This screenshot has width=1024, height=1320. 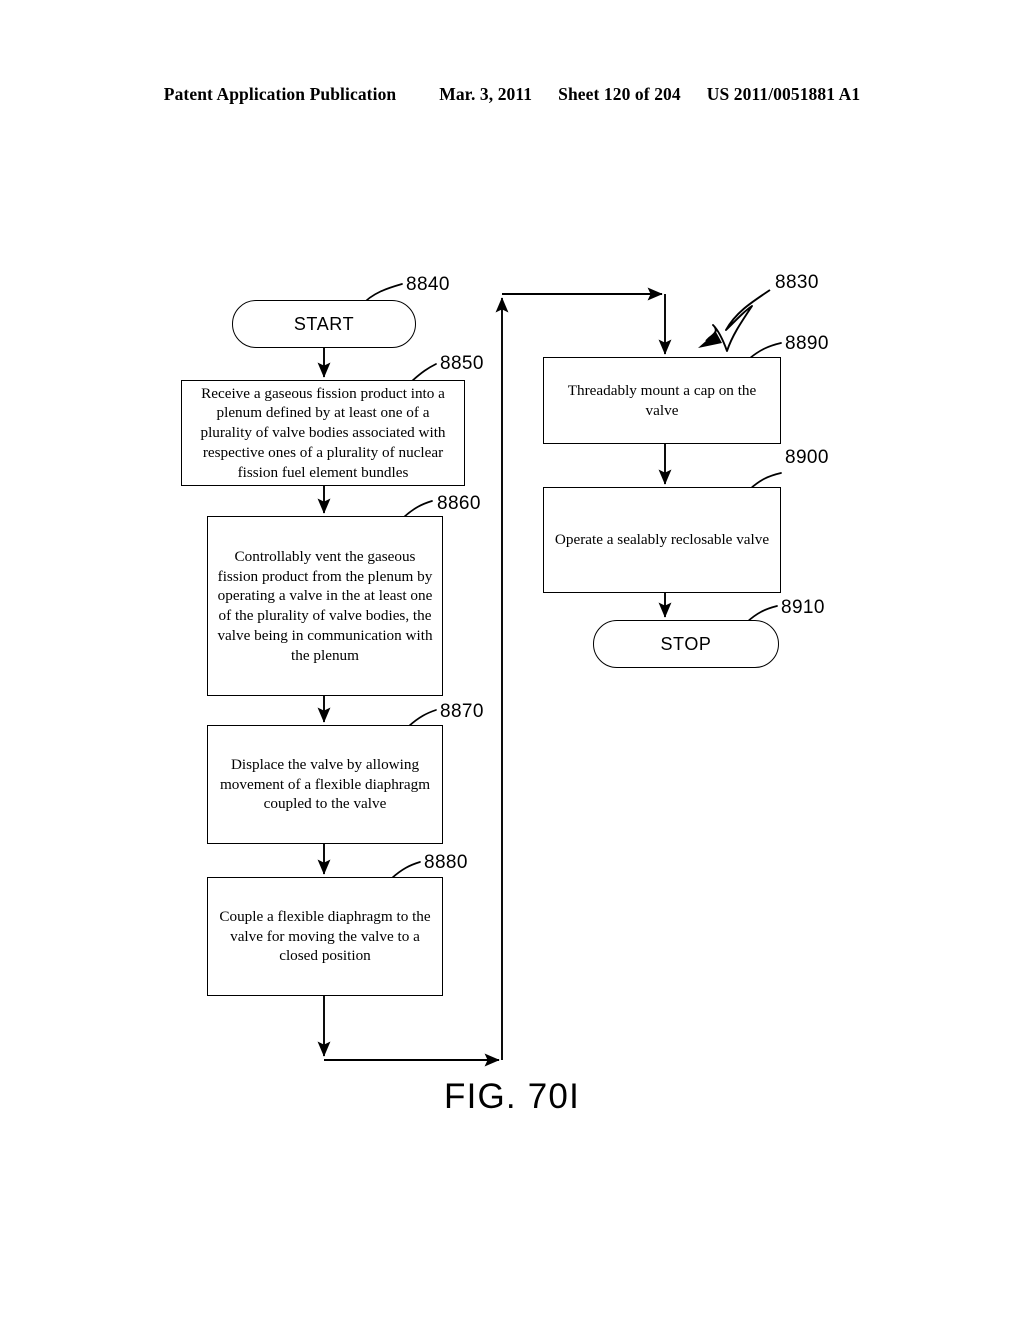 I want to click on flowchart-node-8890: Threadably mount a cap on the valve, so click(x=662, y=400).